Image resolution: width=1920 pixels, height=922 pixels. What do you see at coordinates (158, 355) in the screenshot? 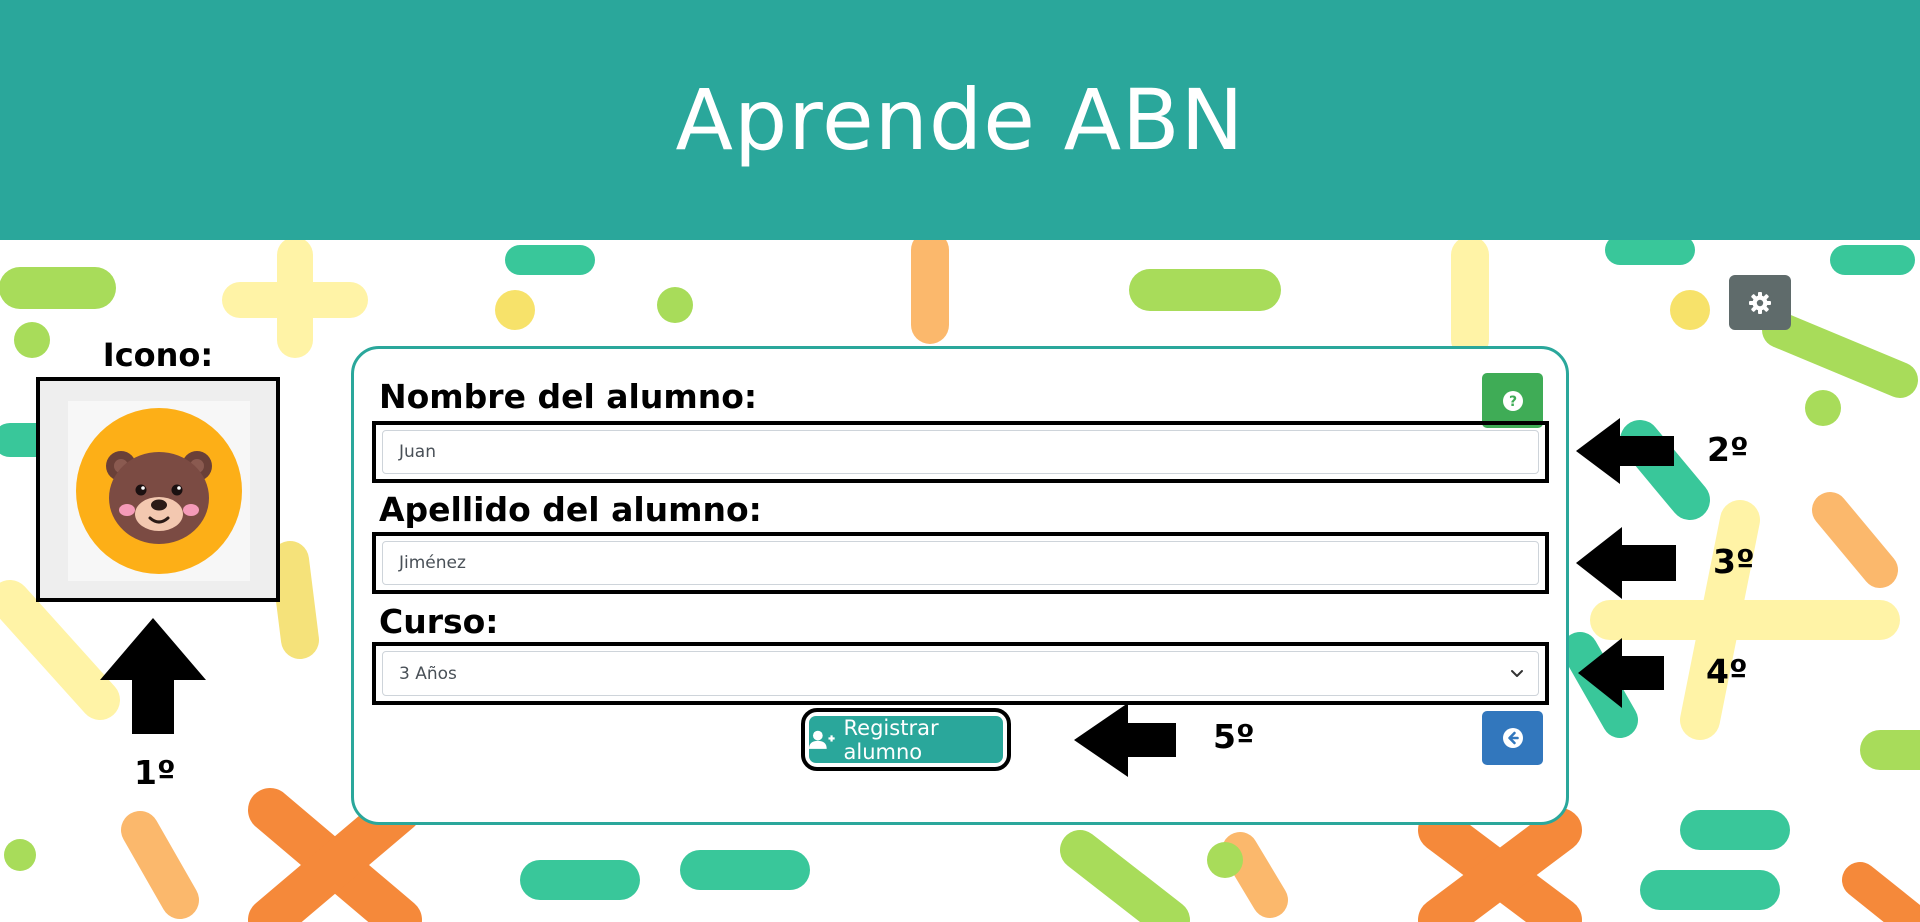
I see `icon-label: Icono:` at bounding box center [158, 355].